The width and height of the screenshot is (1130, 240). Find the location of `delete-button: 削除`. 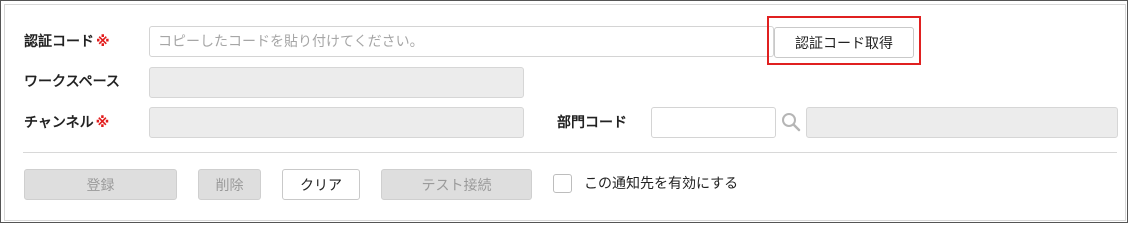

delete-button: 削除 is located at coordinates (229, 184).